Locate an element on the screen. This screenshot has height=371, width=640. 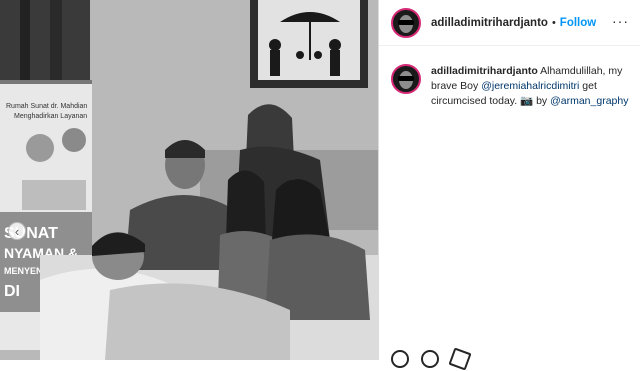
caption-avatar is located at coordinates (406, 79).